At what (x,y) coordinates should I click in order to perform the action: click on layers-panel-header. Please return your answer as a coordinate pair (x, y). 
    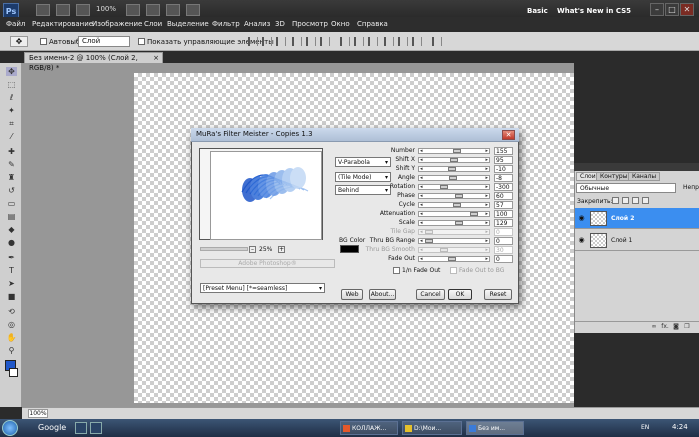
    Looking at the image, I should click on (636, 167).